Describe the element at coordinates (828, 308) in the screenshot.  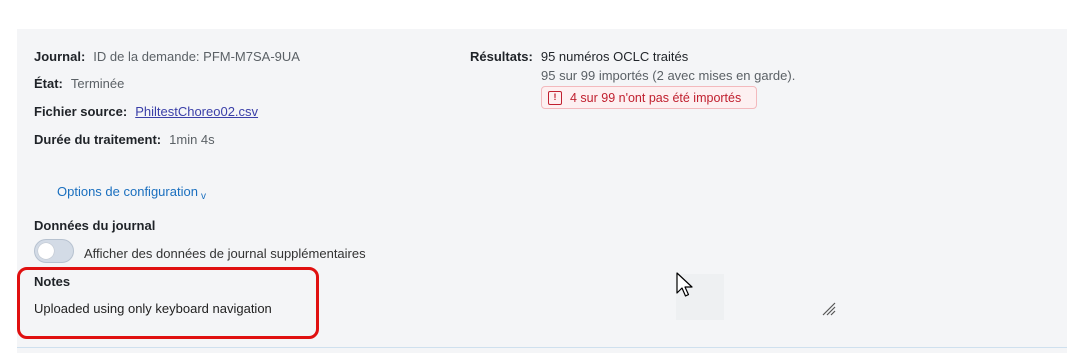
I see `resize-handle-icon` at that location.